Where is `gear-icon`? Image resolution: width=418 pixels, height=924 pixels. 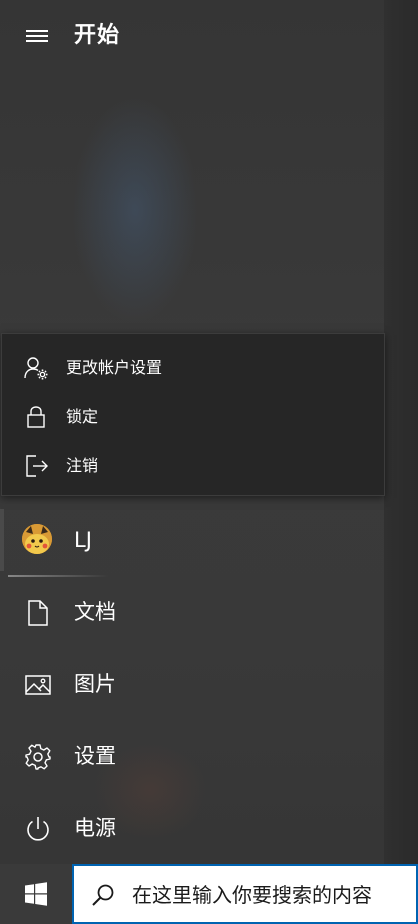 gear-icon is located at coordinates (38, 757).